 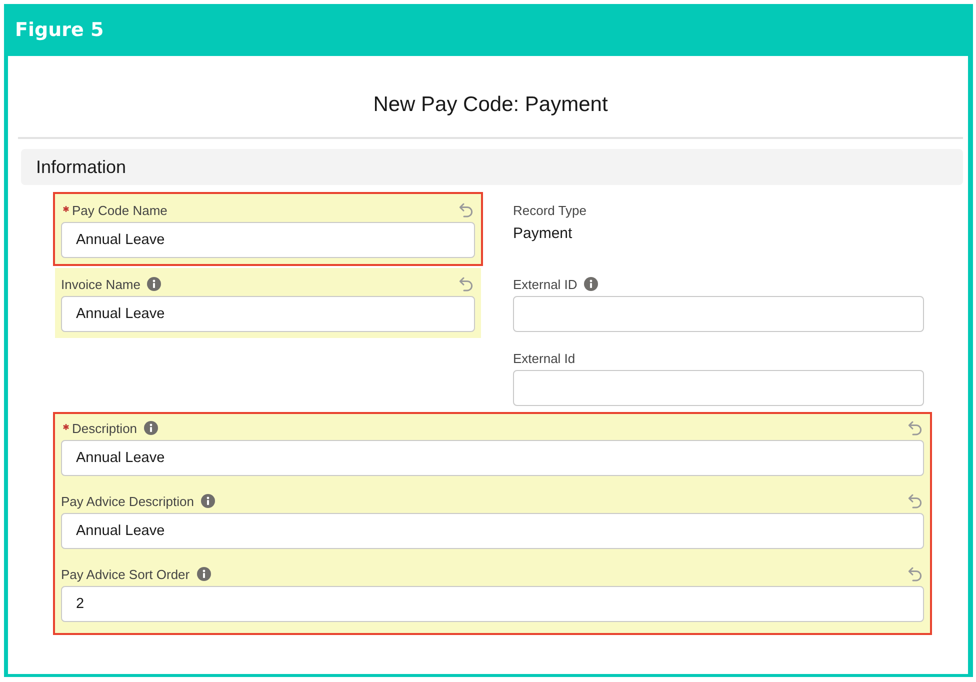 What do you see at coordinates (544, 358) in the screenshot?
I see `field-label: External Id` at bounding box center [544, 358].